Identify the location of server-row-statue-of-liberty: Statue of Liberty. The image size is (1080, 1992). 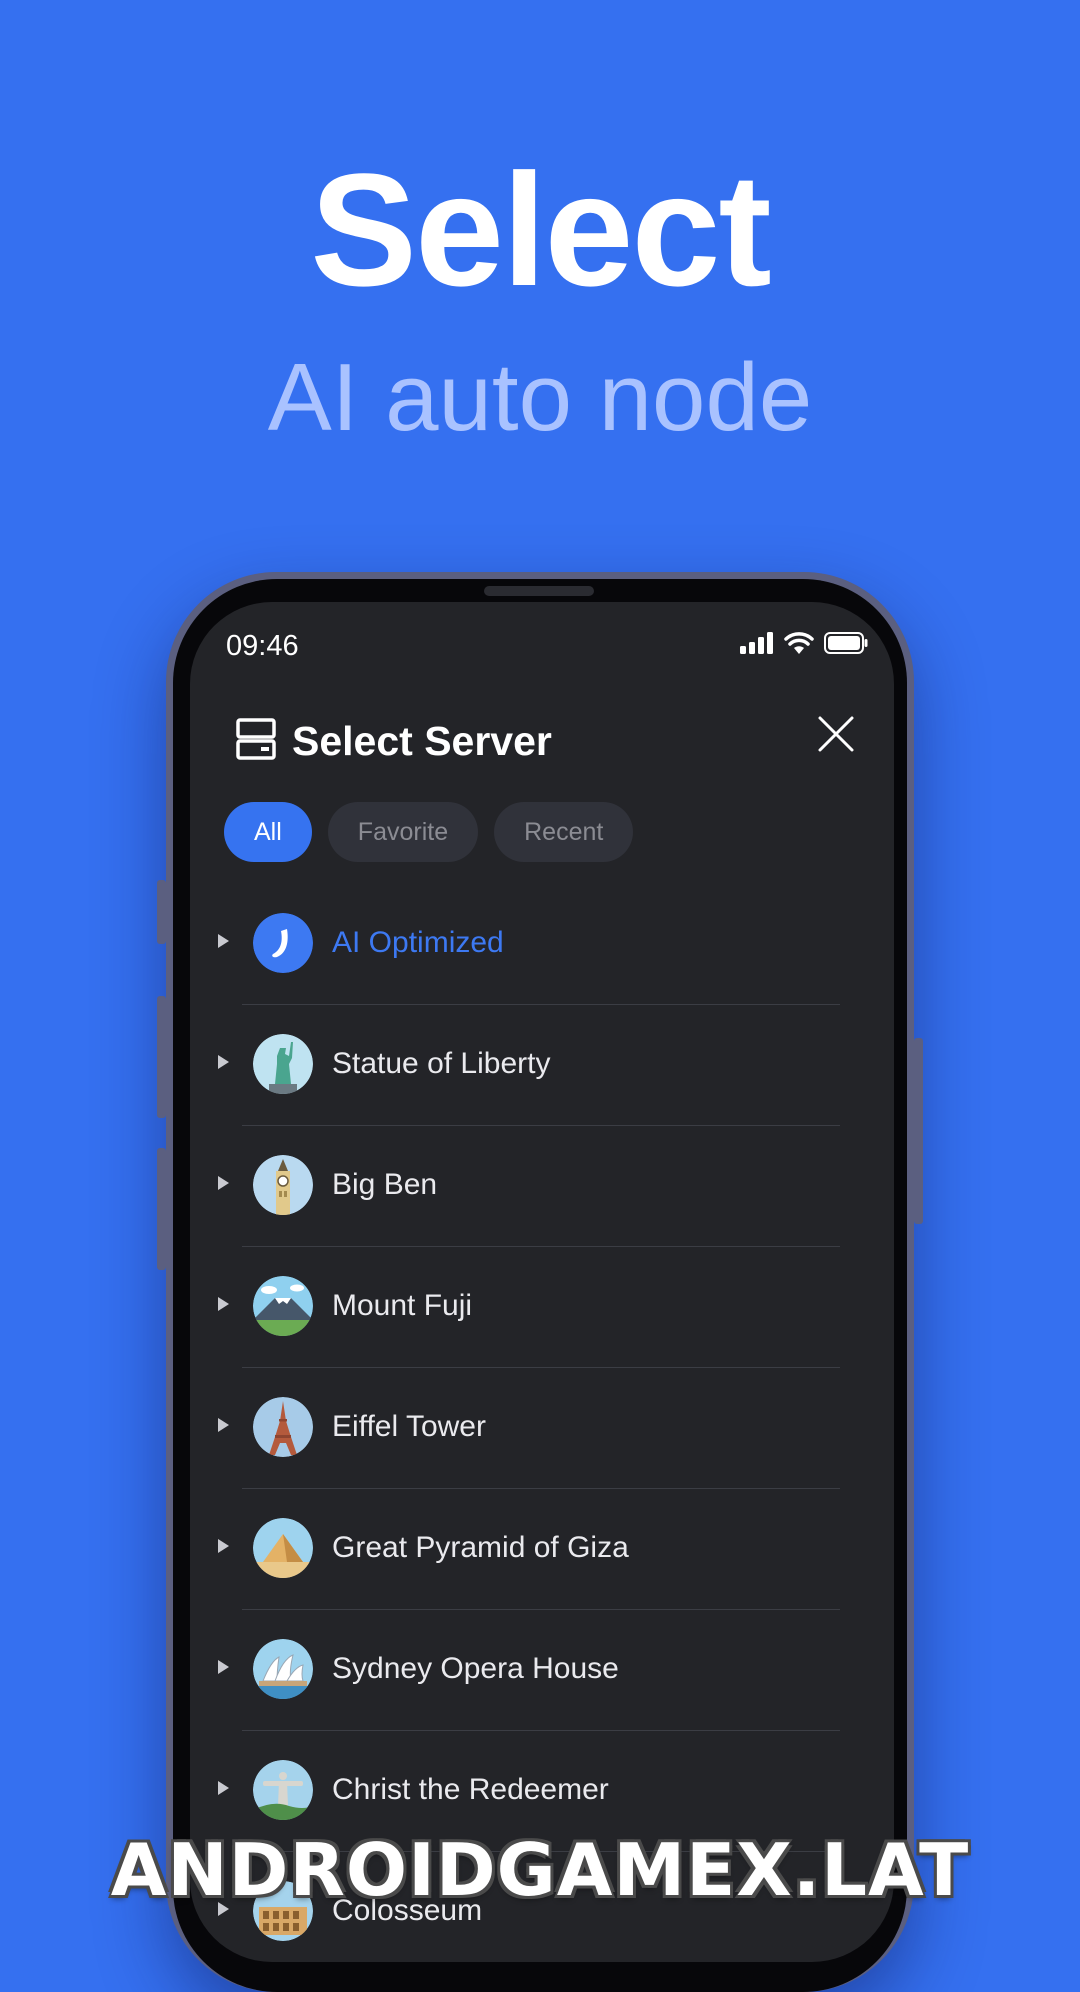
(542, 1065).